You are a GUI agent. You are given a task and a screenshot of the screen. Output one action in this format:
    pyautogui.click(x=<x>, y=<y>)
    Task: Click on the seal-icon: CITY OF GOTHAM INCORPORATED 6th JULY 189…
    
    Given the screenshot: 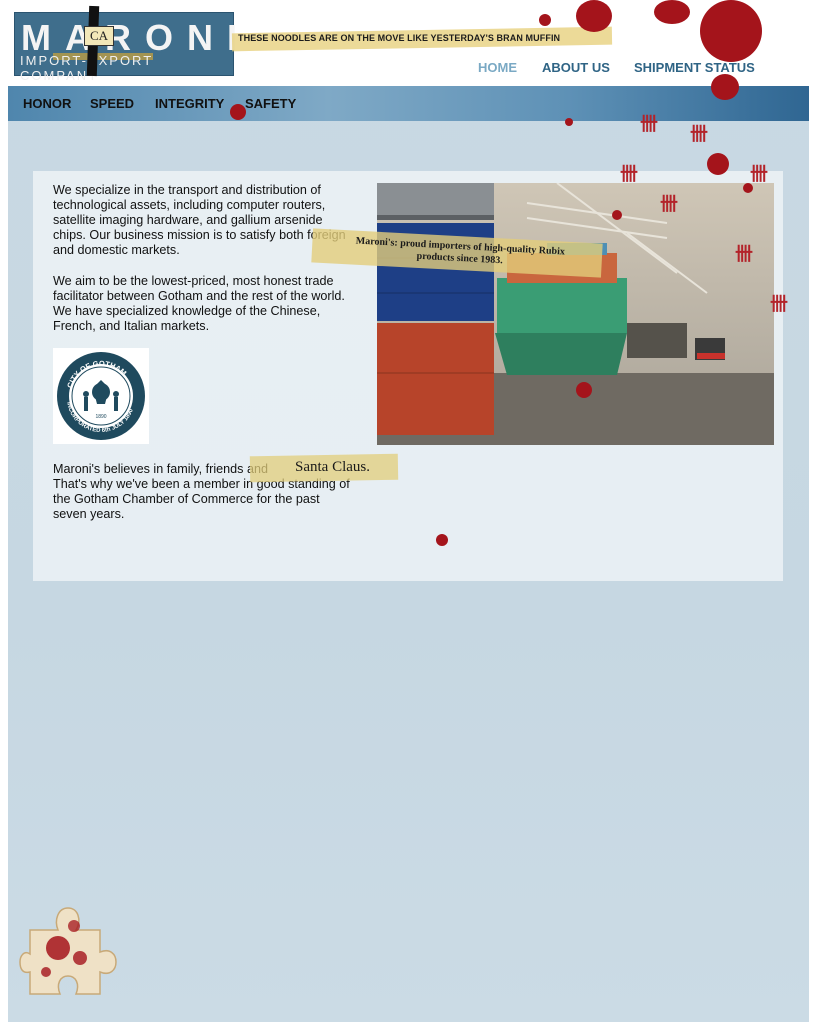 What is the action you would take?
    pyautogui.click(x=101, y=396)
    